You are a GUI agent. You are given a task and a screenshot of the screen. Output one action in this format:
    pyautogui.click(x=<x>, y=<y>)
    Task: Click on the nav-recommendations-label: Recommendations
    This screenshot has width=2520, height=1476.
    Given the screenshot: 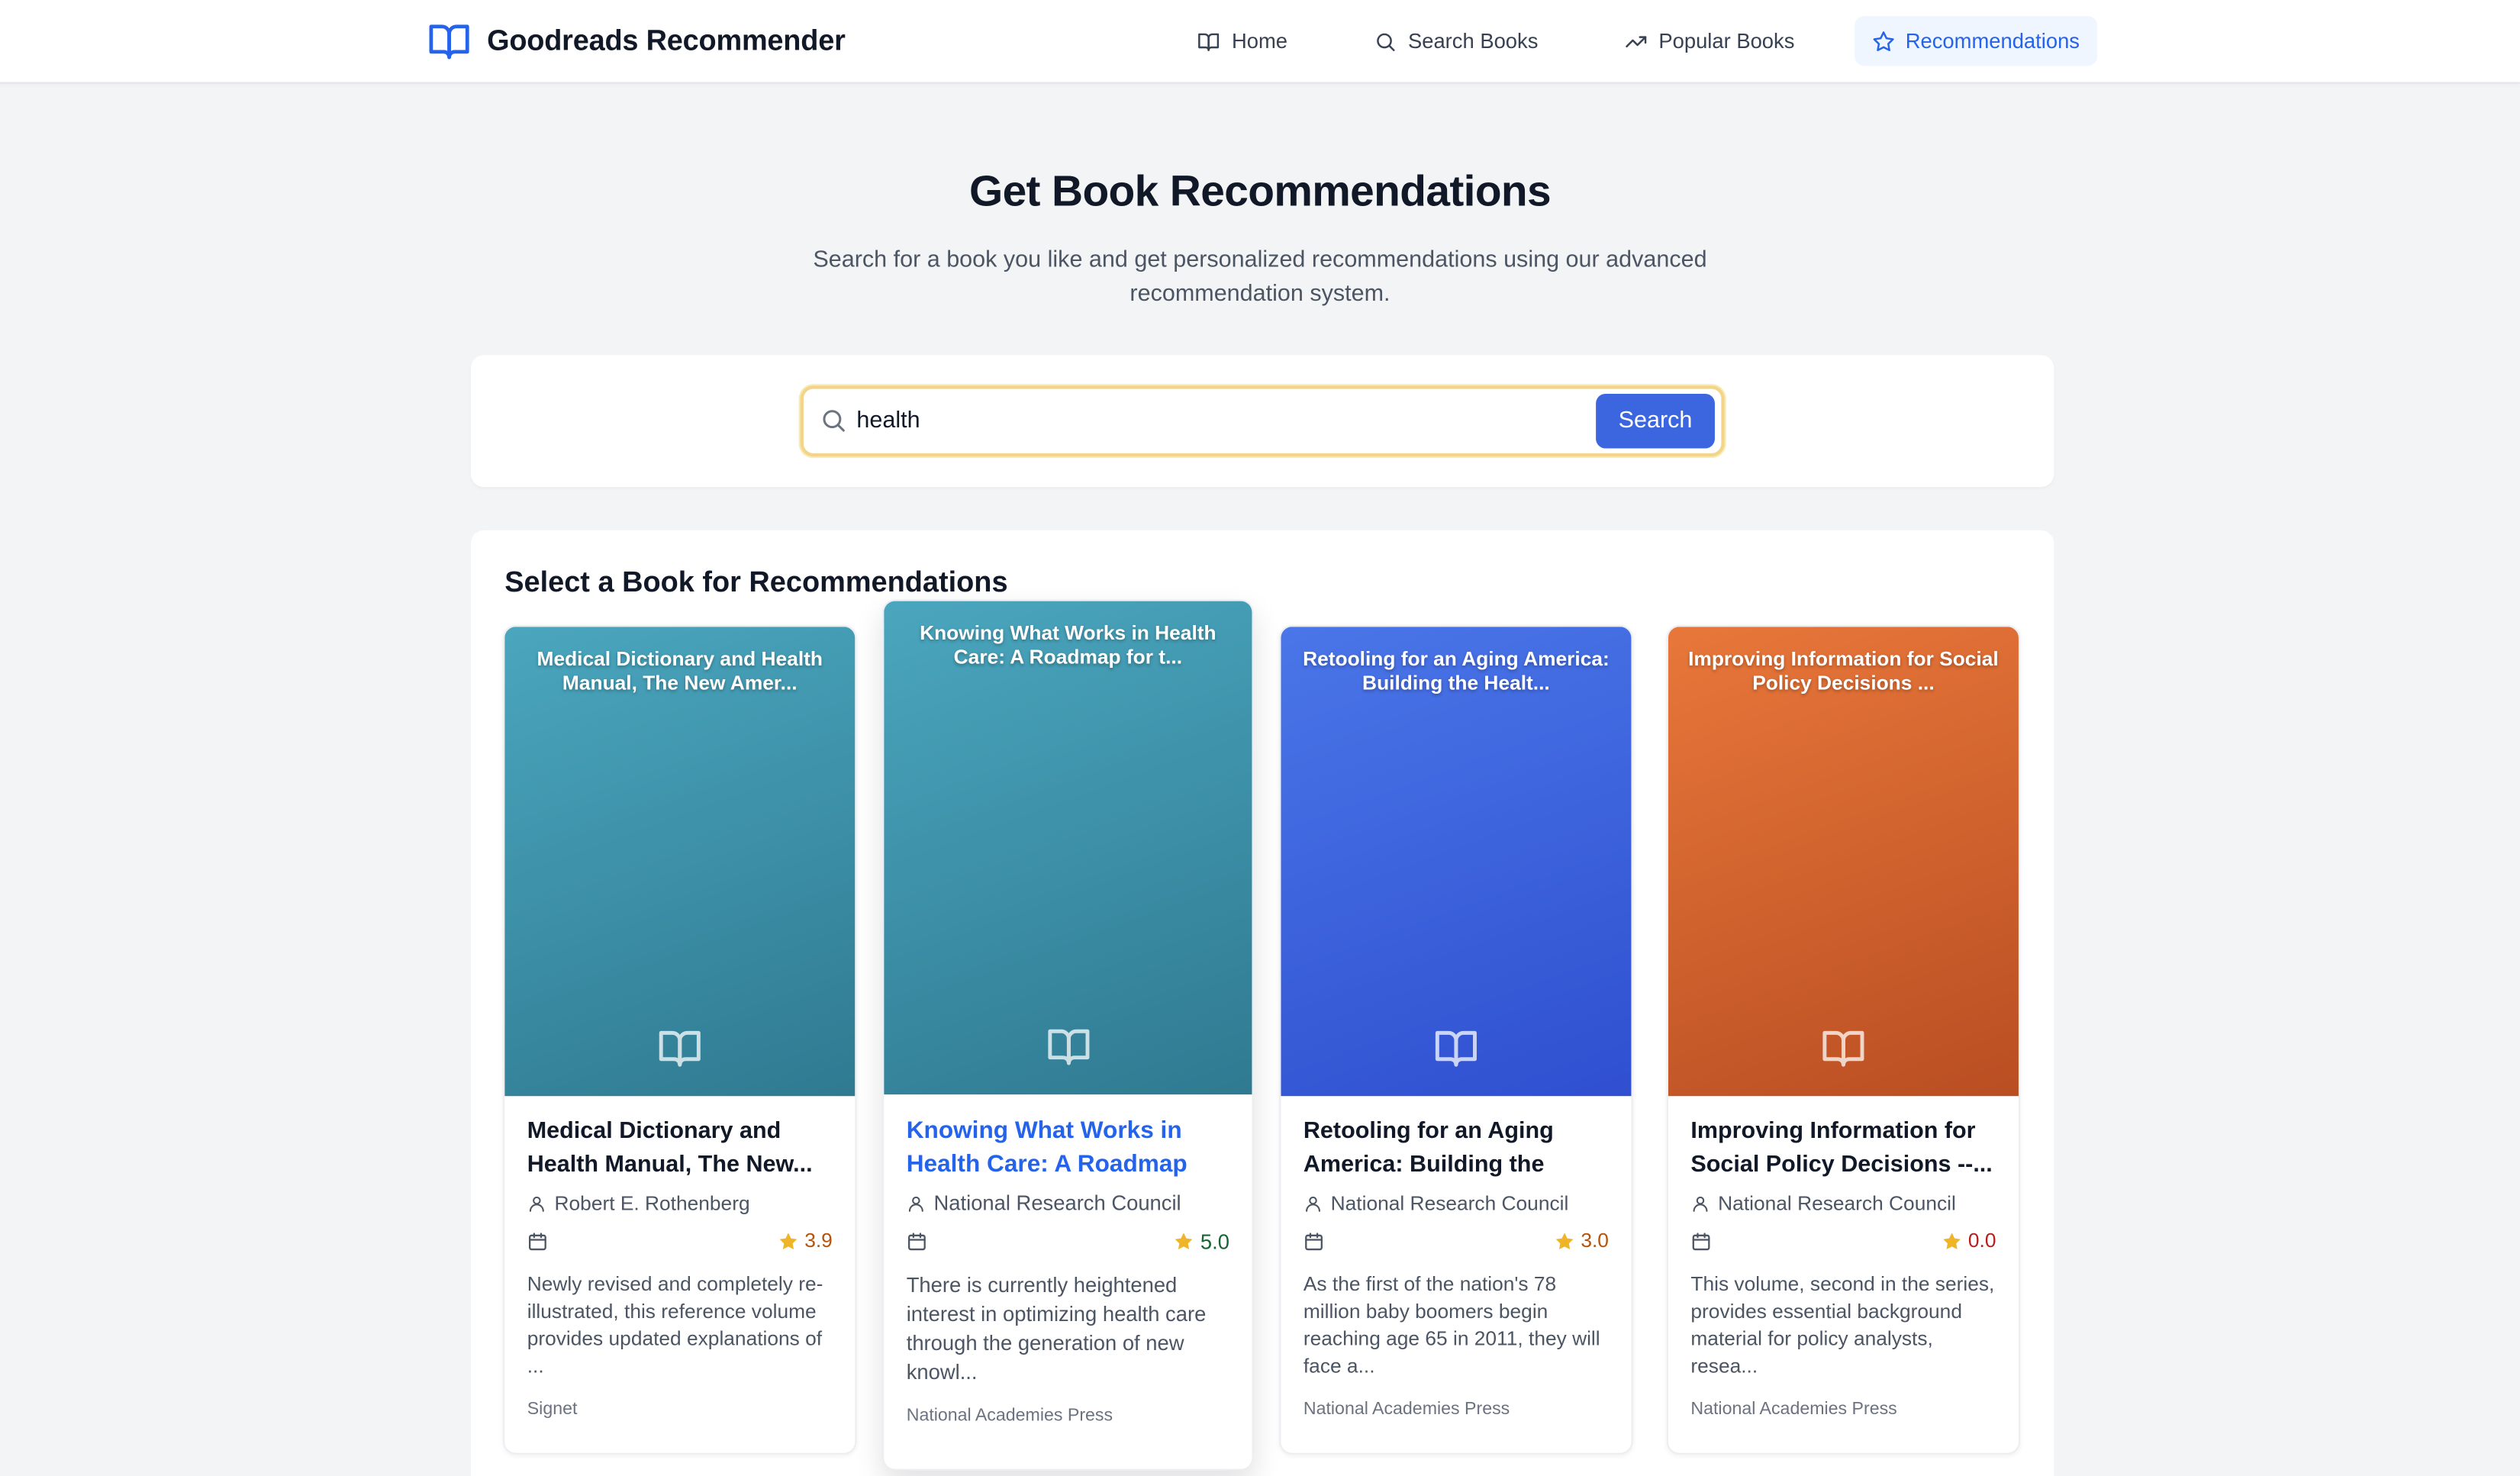 What is the action you would take?
    pyautogui.click(x=1992, y=40)
    